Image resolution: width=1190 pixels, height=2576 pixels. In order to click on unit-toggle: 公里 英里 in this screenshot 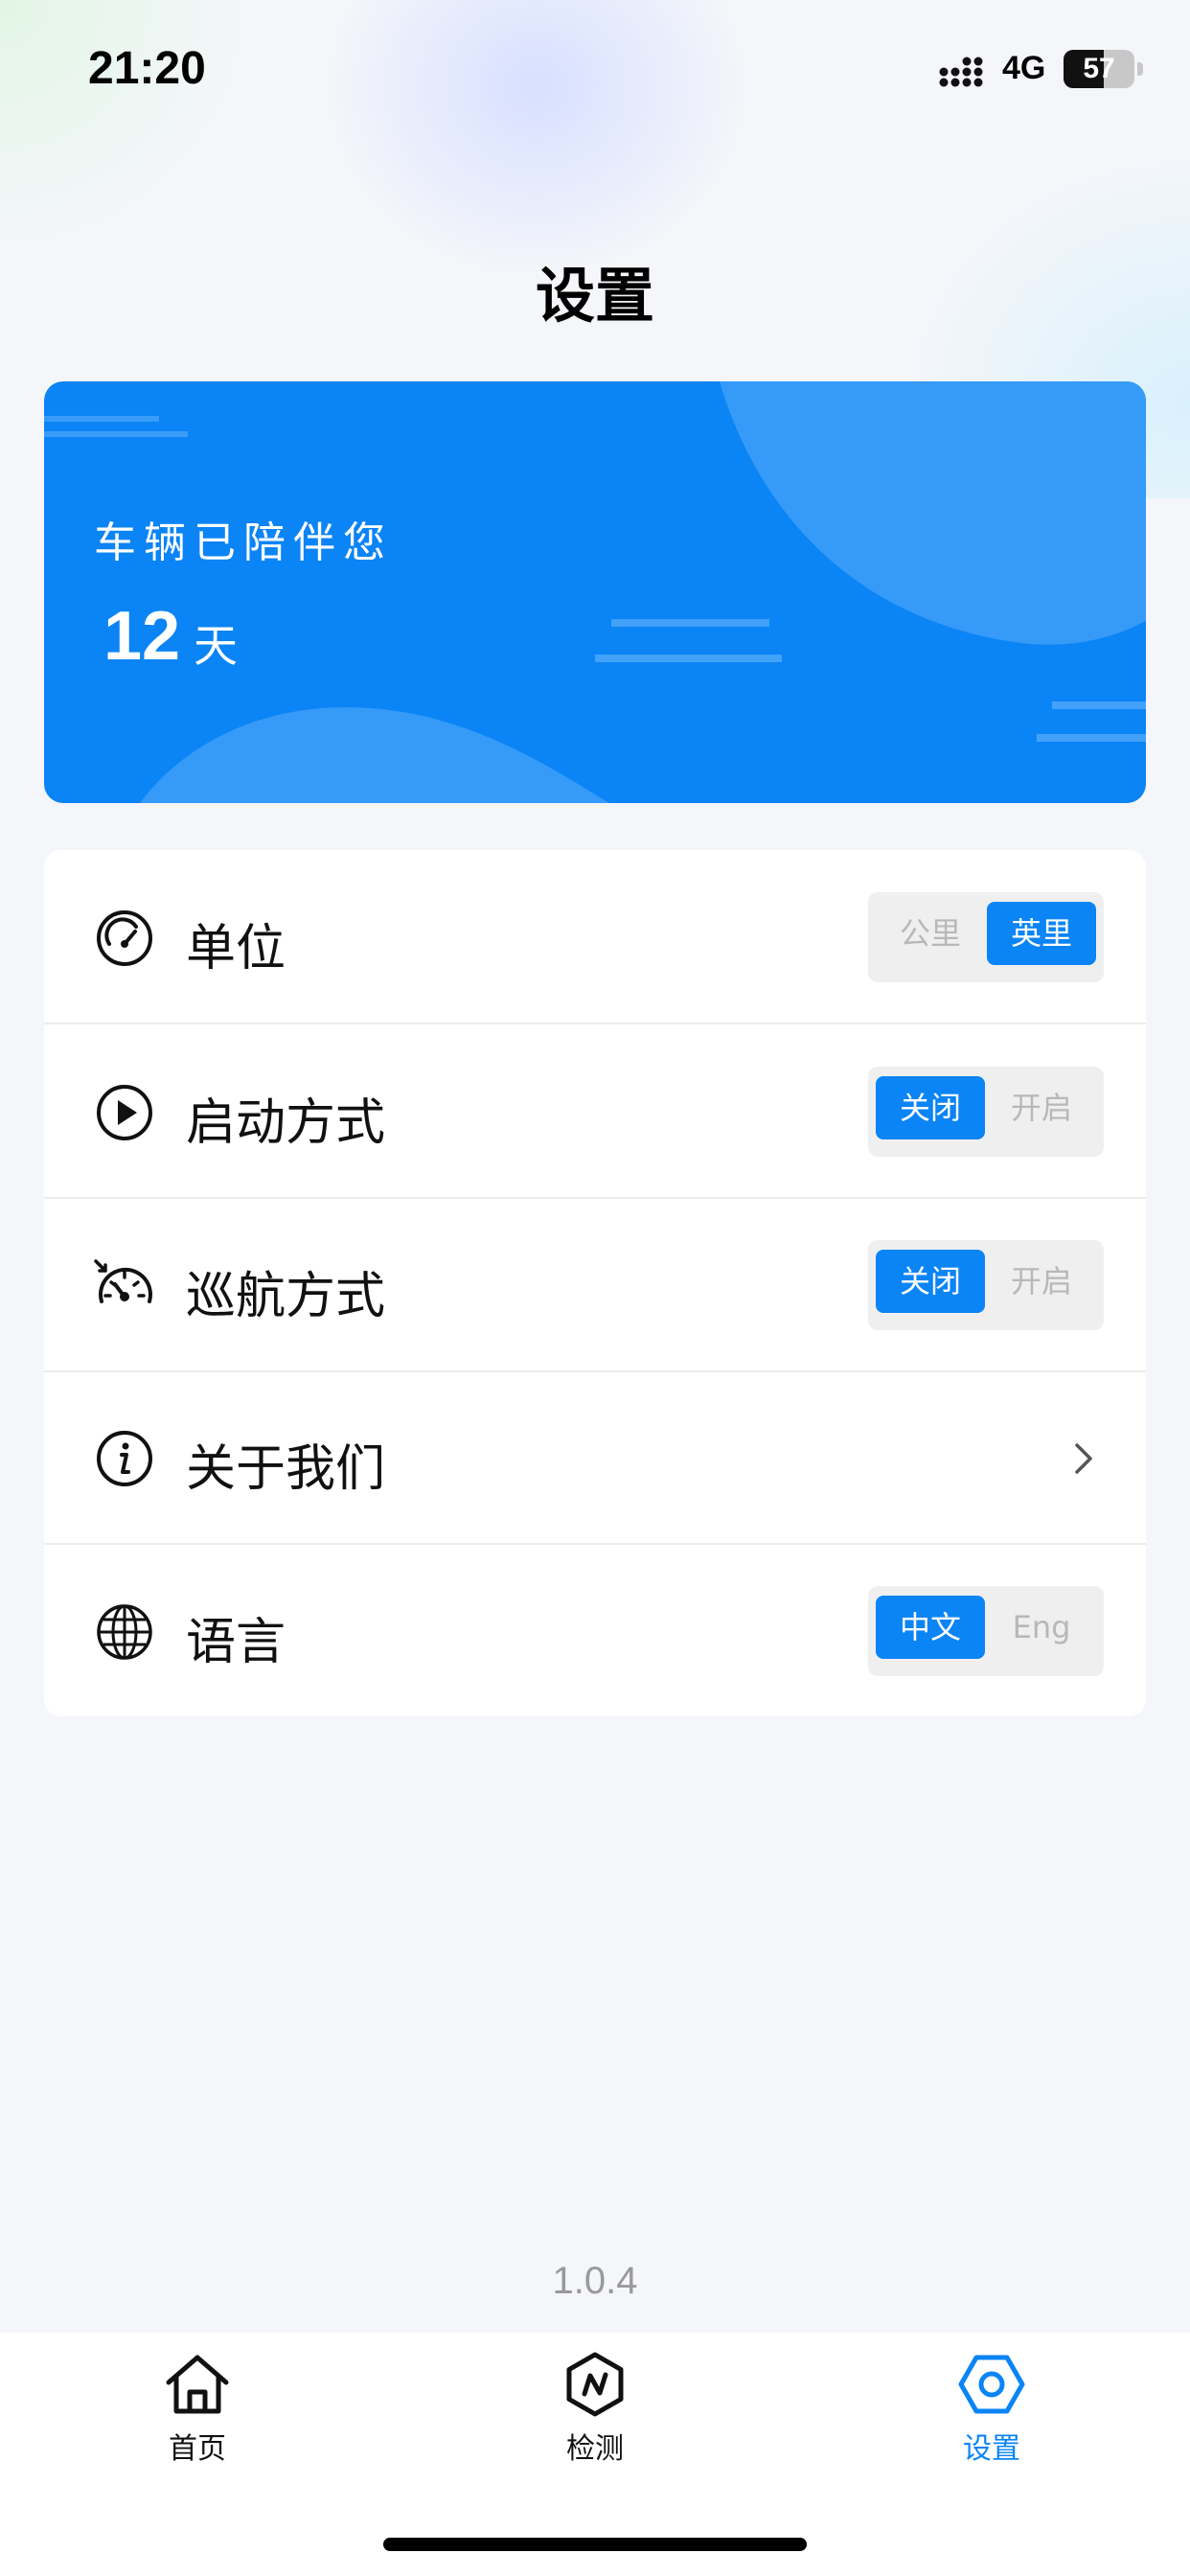, I will do `click(986, 937)`.